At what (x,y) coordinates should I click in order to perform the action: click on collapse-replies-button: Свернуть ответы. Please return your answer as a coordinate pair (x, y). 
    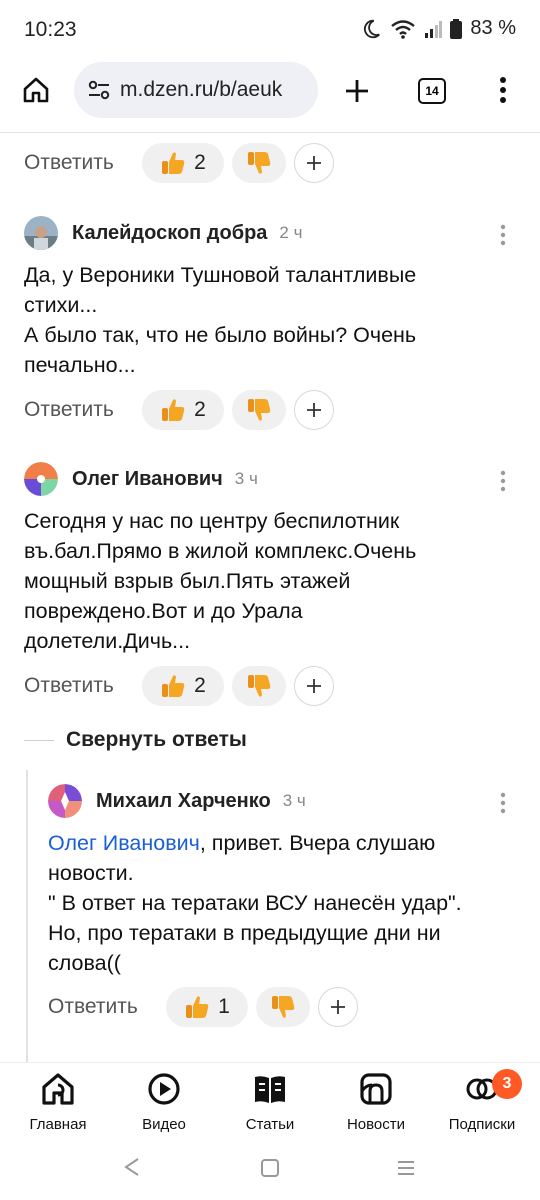
    Looking at the image, I should click on (156, 740).